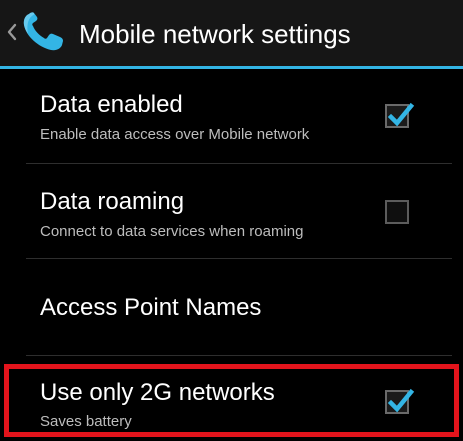 This screenshot has width=463, height=441. I want to click on data-enabled-checkbox, so click(400, 115).